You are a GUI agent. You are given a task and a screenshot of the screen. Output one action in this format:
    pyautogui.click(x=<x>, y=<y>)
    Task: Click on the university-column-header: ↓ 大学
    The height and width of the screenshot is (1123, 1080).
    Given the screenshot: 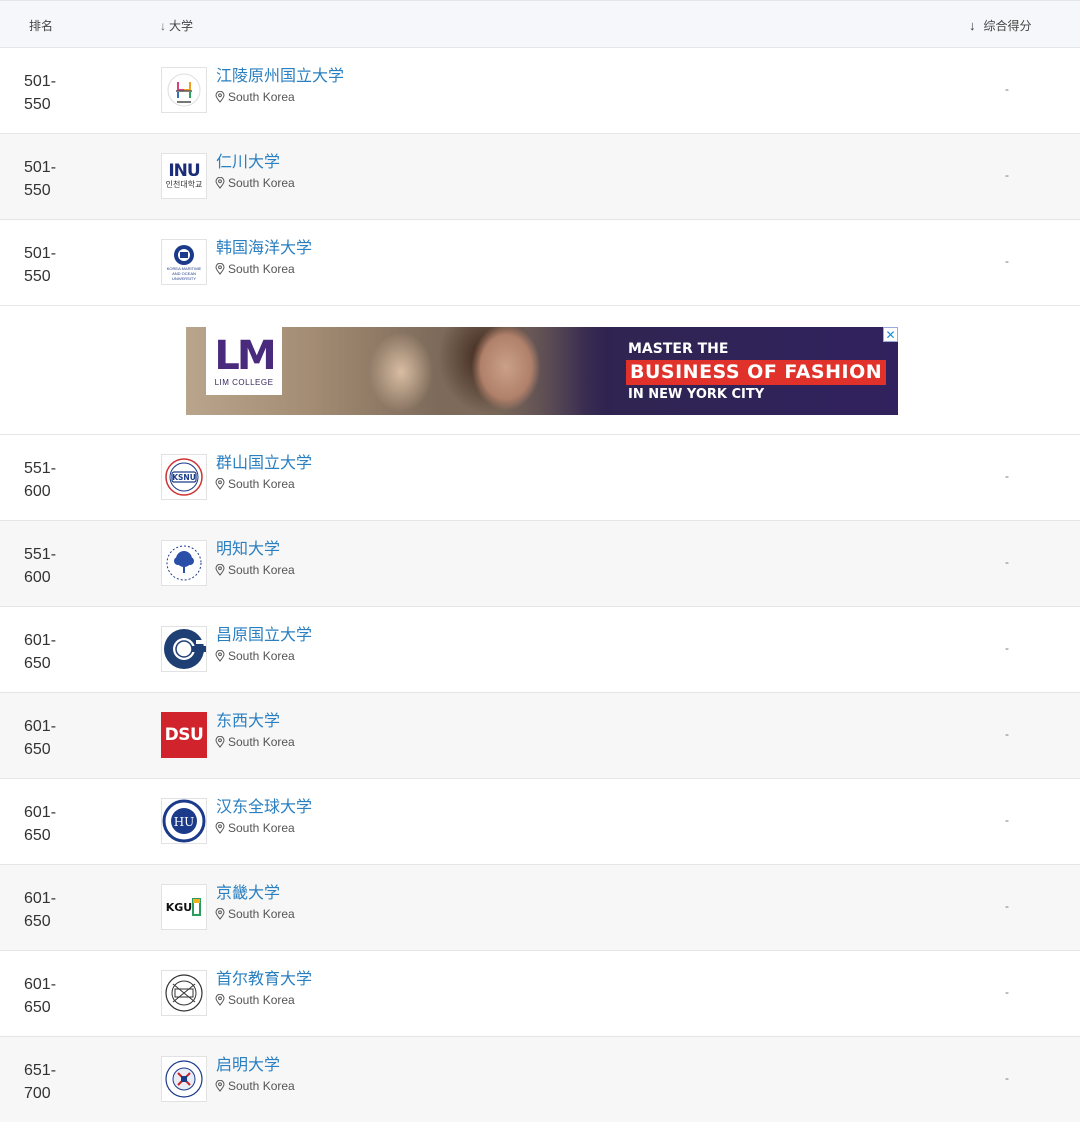 What is the action you would take?
    pyautogui.click(x=176, y=25)
    